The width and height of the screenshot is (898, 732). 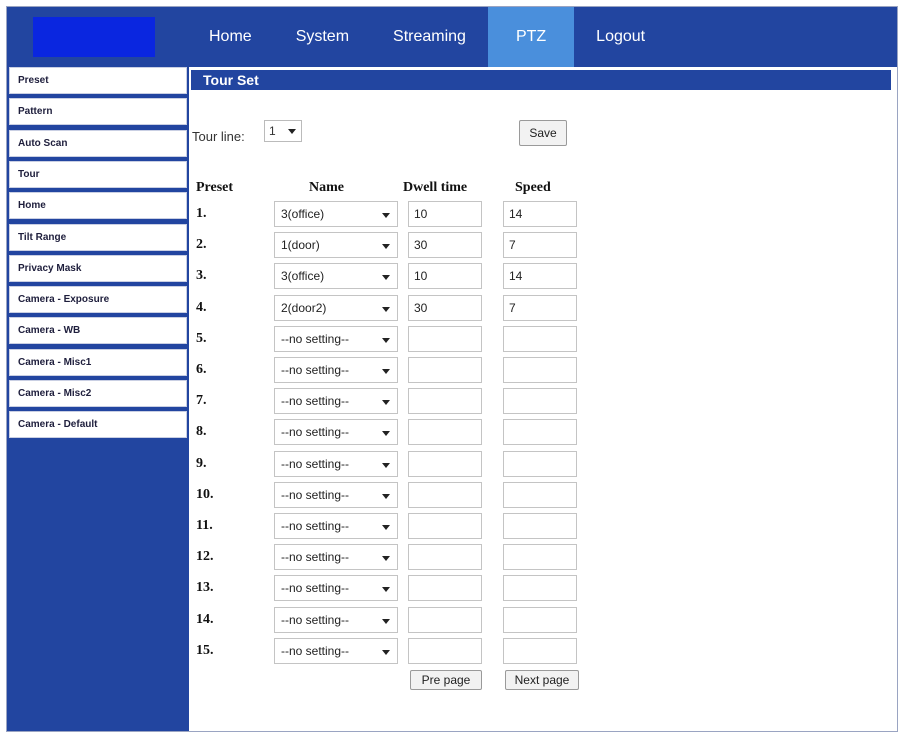 I want to click on preset-number: 15., so click(x=205, y=650).